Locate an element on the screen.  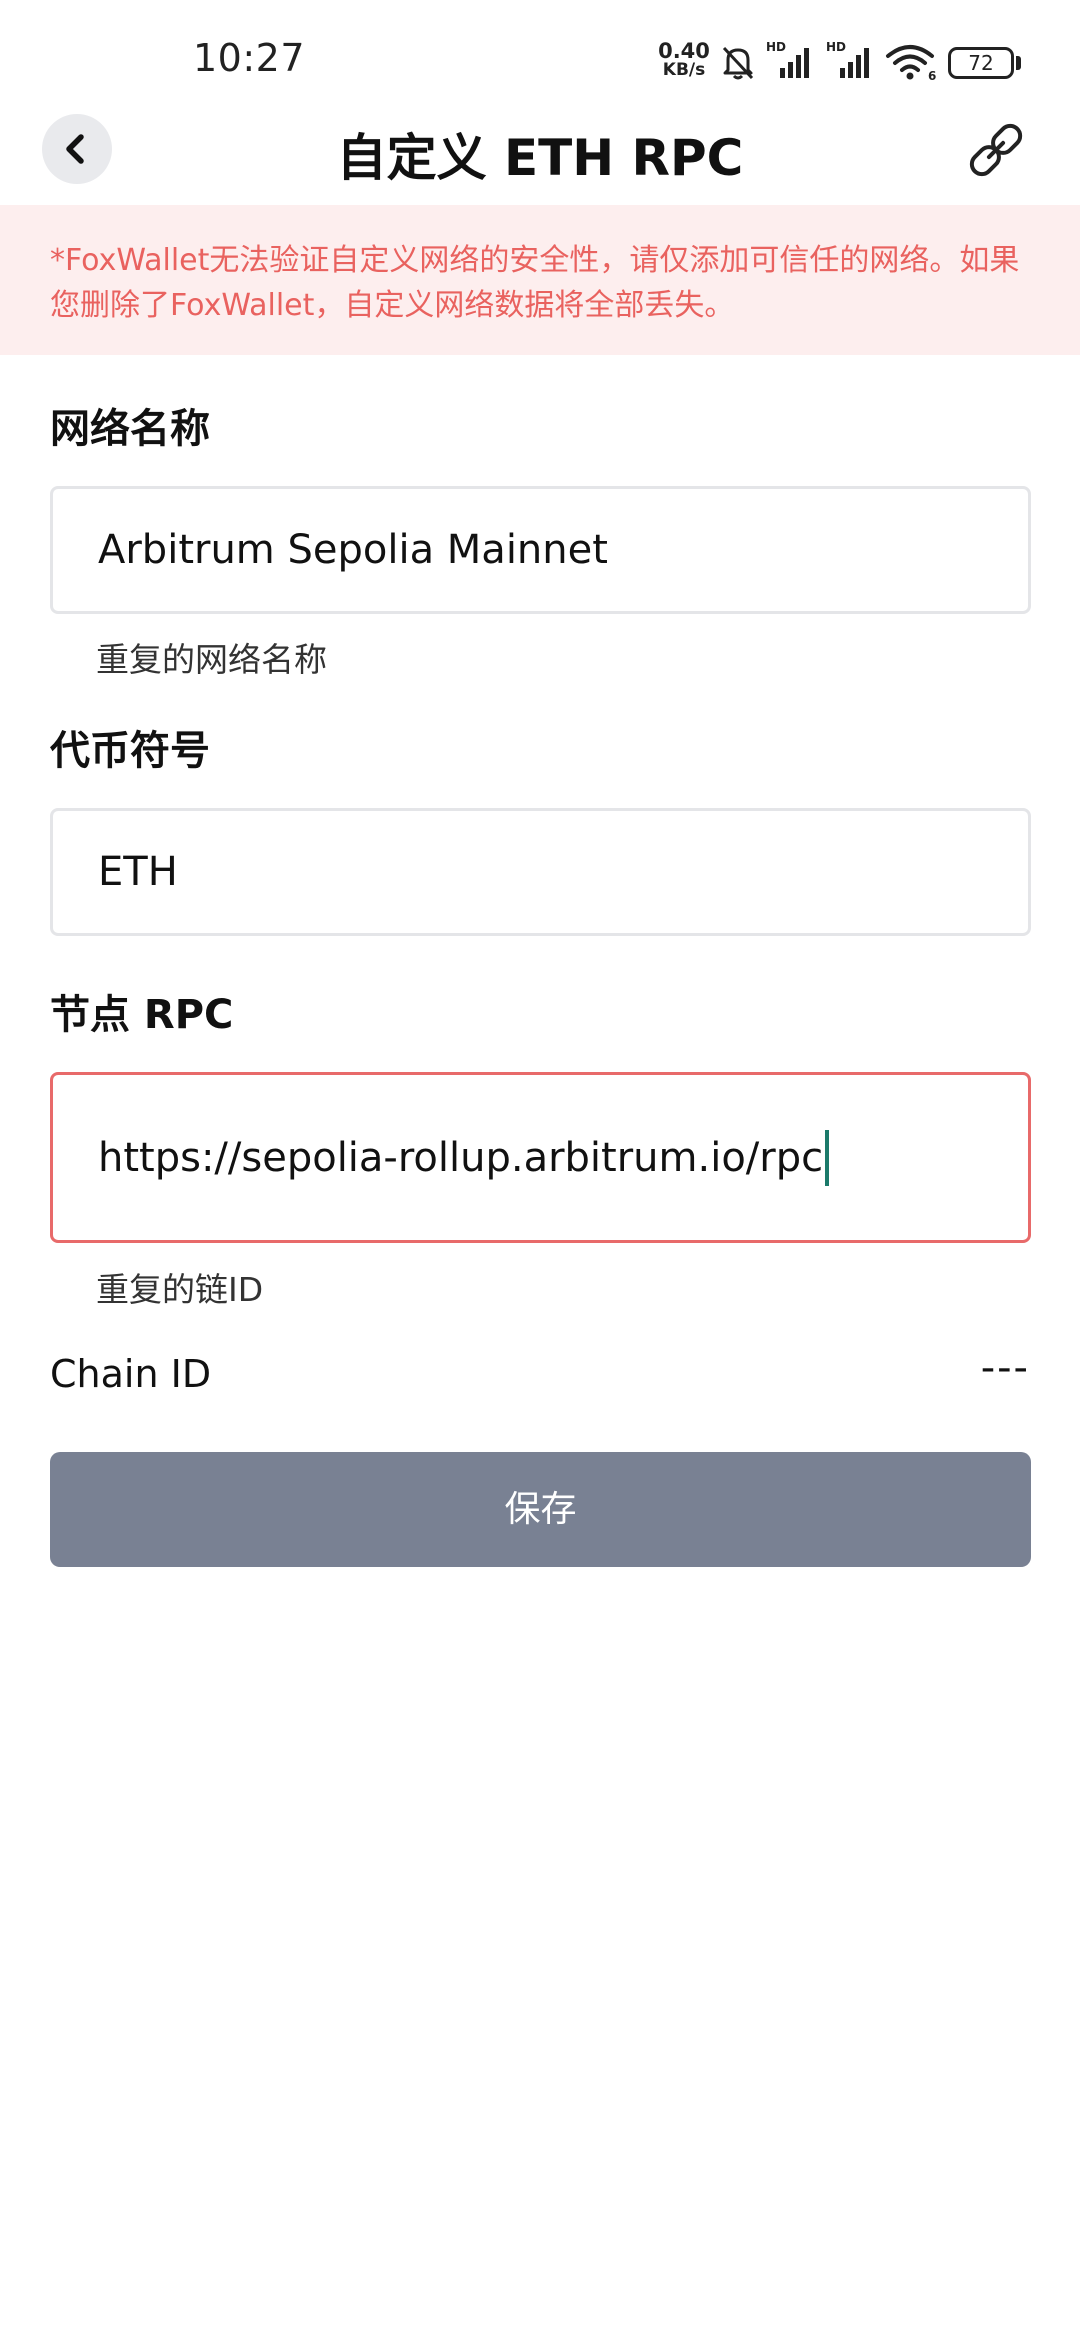
symbol-label: 代币符号 is located at coordinates (130, 751).